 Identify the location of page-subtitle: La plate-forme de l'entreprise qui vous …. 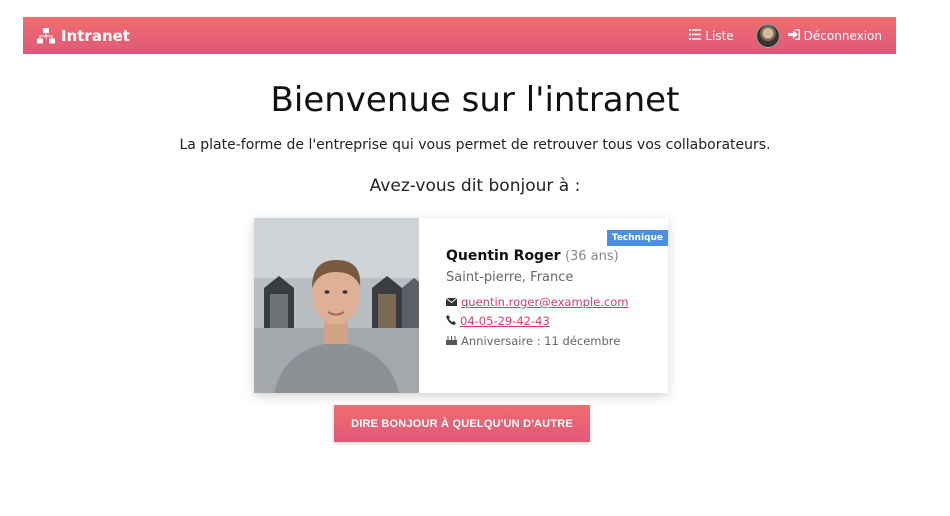
(475, 145).